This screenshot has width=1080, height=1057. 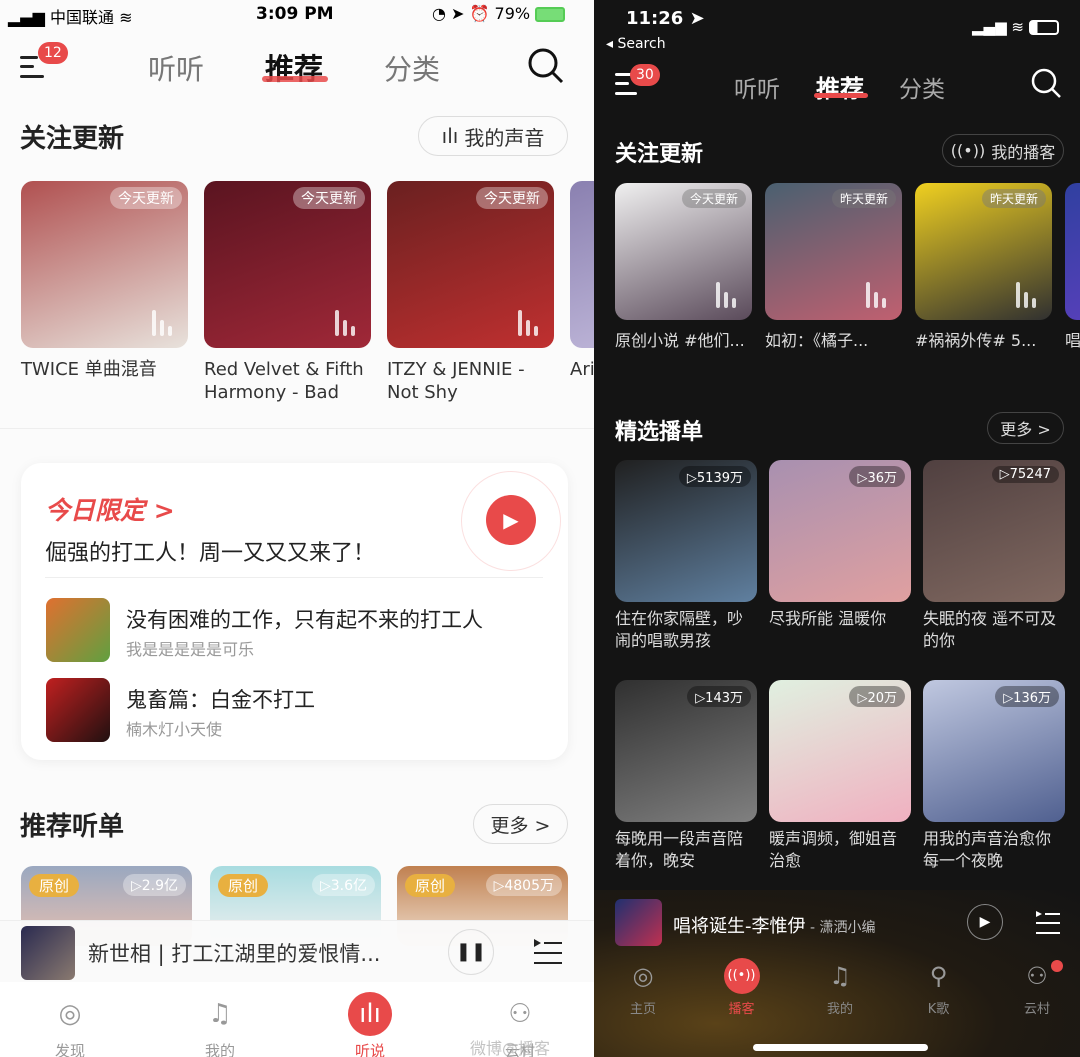 What do you see at coordinates (994, 630) in the screenshot?
I see `playlist-label: 失眠的夜 遥不可及的你` at bounding box center [994, 630].